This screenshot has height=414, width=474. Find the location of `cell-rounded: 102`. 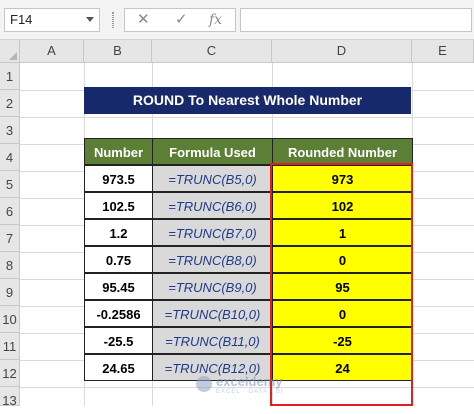

cell-rounded: 102 is located at coordinates (342, 205).